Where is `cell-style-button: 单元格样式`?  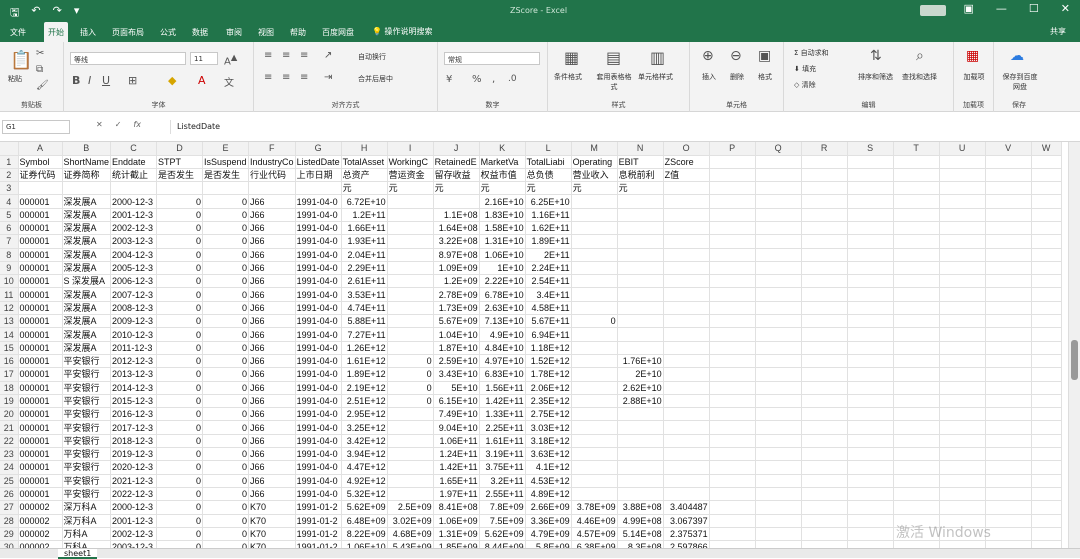 cell-style-button: 单元格样式 is located at coordinates (655, 77).